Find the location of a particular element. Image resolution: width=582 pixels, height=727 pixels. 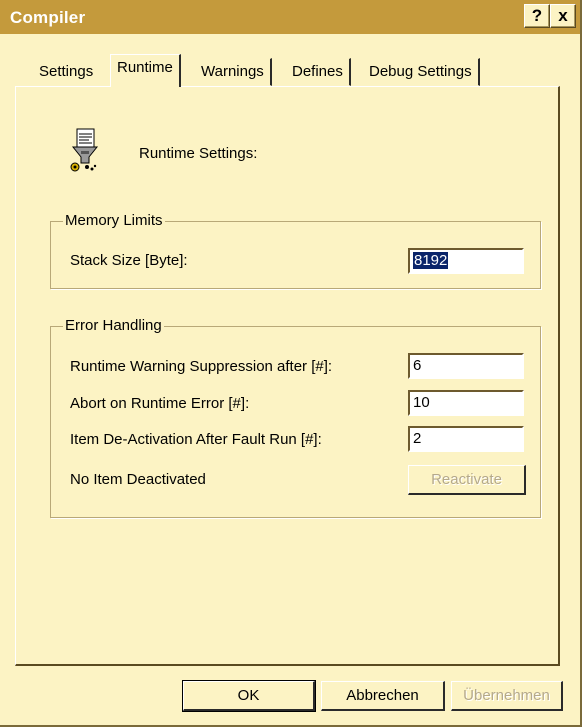

apply-button: Übernehmen is located at coordinates (507, 696).